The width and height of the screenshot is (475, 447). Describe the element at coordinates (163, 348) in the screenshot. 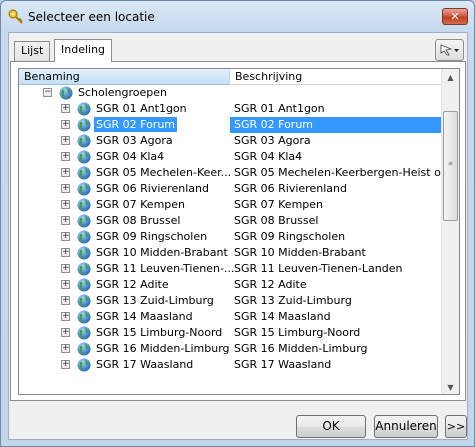

I see `tree-item-name: SGR 16 Midden-Limburg` at that location.